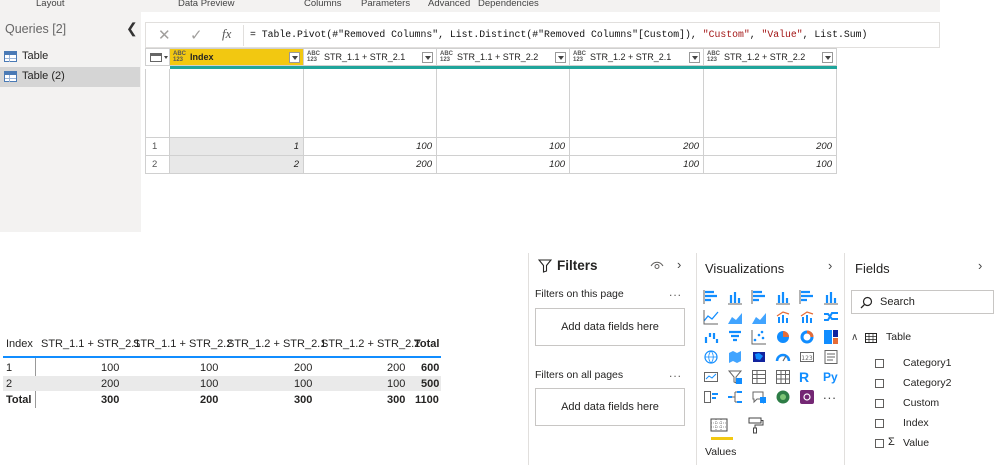 The width and height of the screenshot is (999, 465). I want to click on line-clustered-icon, so click(807, 317).